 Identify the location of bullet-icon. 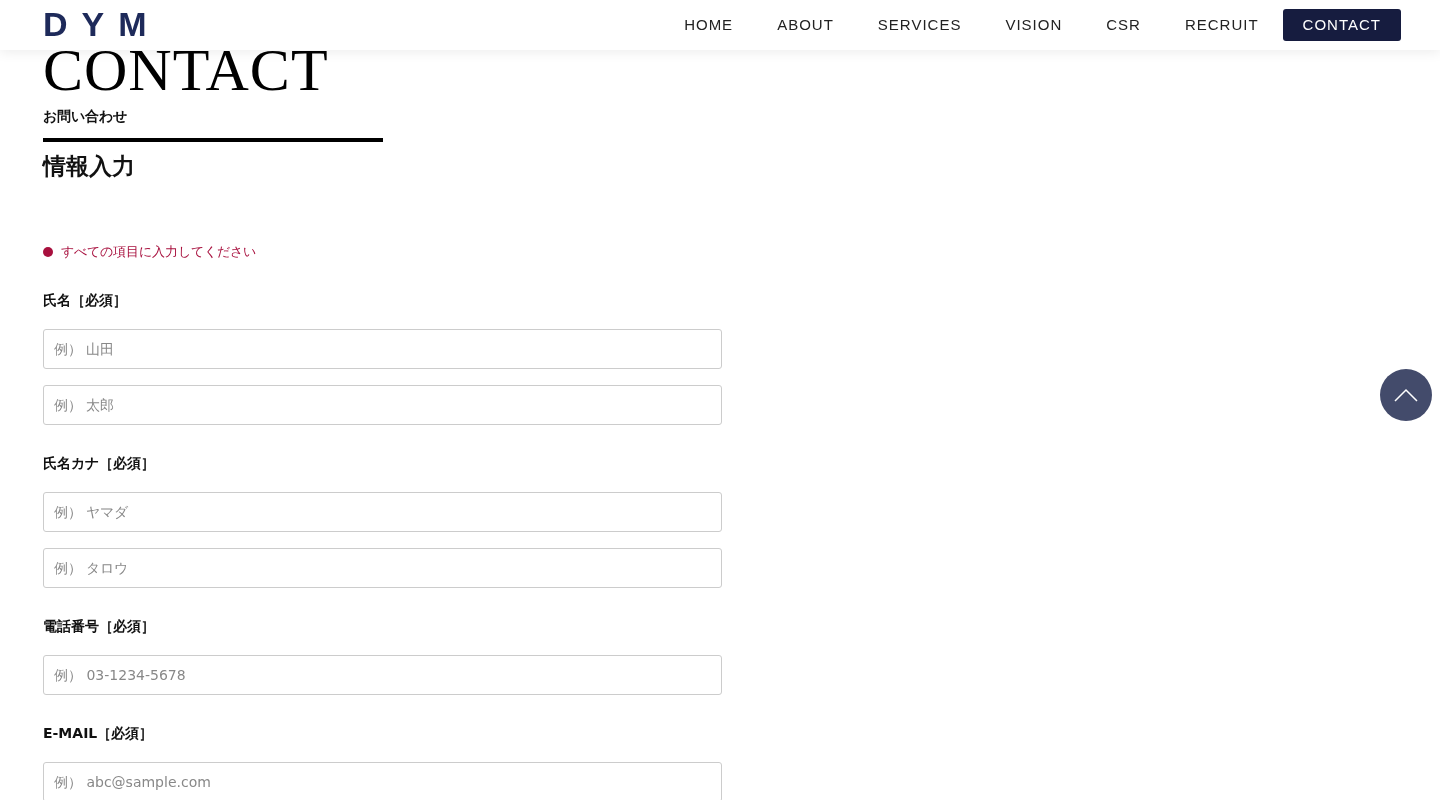
(48, 252).